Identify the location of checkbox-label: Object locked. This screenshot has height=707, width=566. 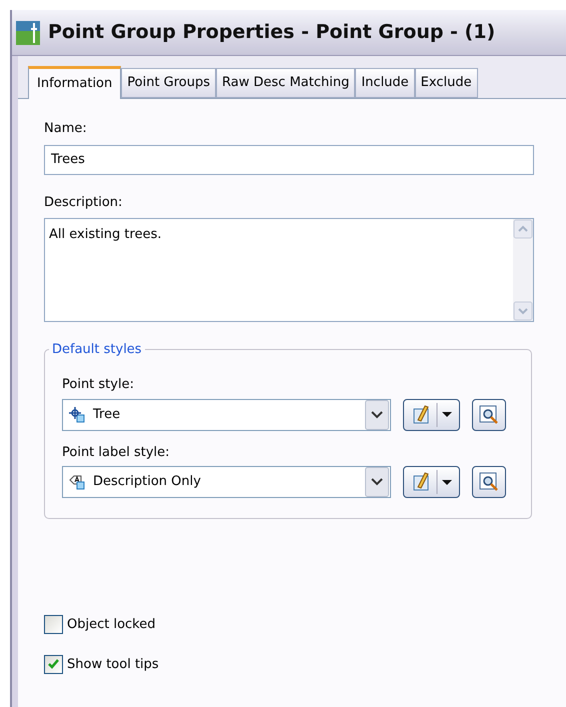
(111, 625).